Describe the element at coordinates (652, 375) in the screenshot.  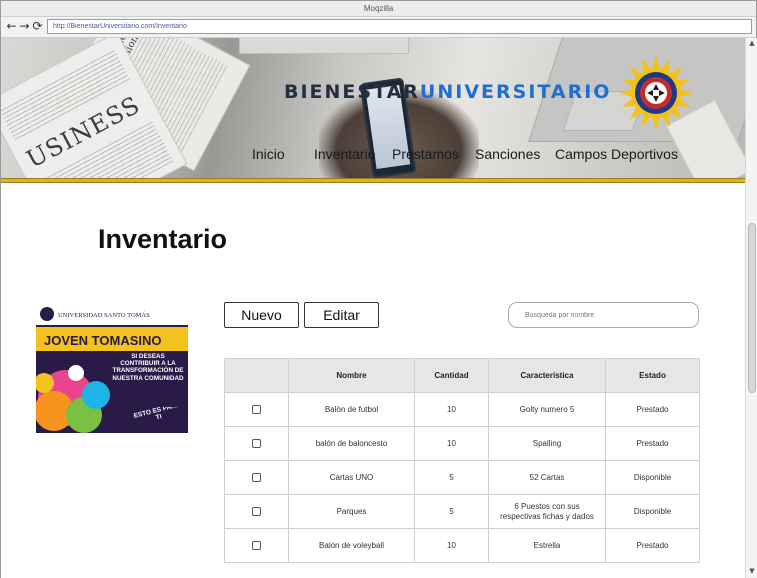
I see `column-header-estado: Estado` at that location.